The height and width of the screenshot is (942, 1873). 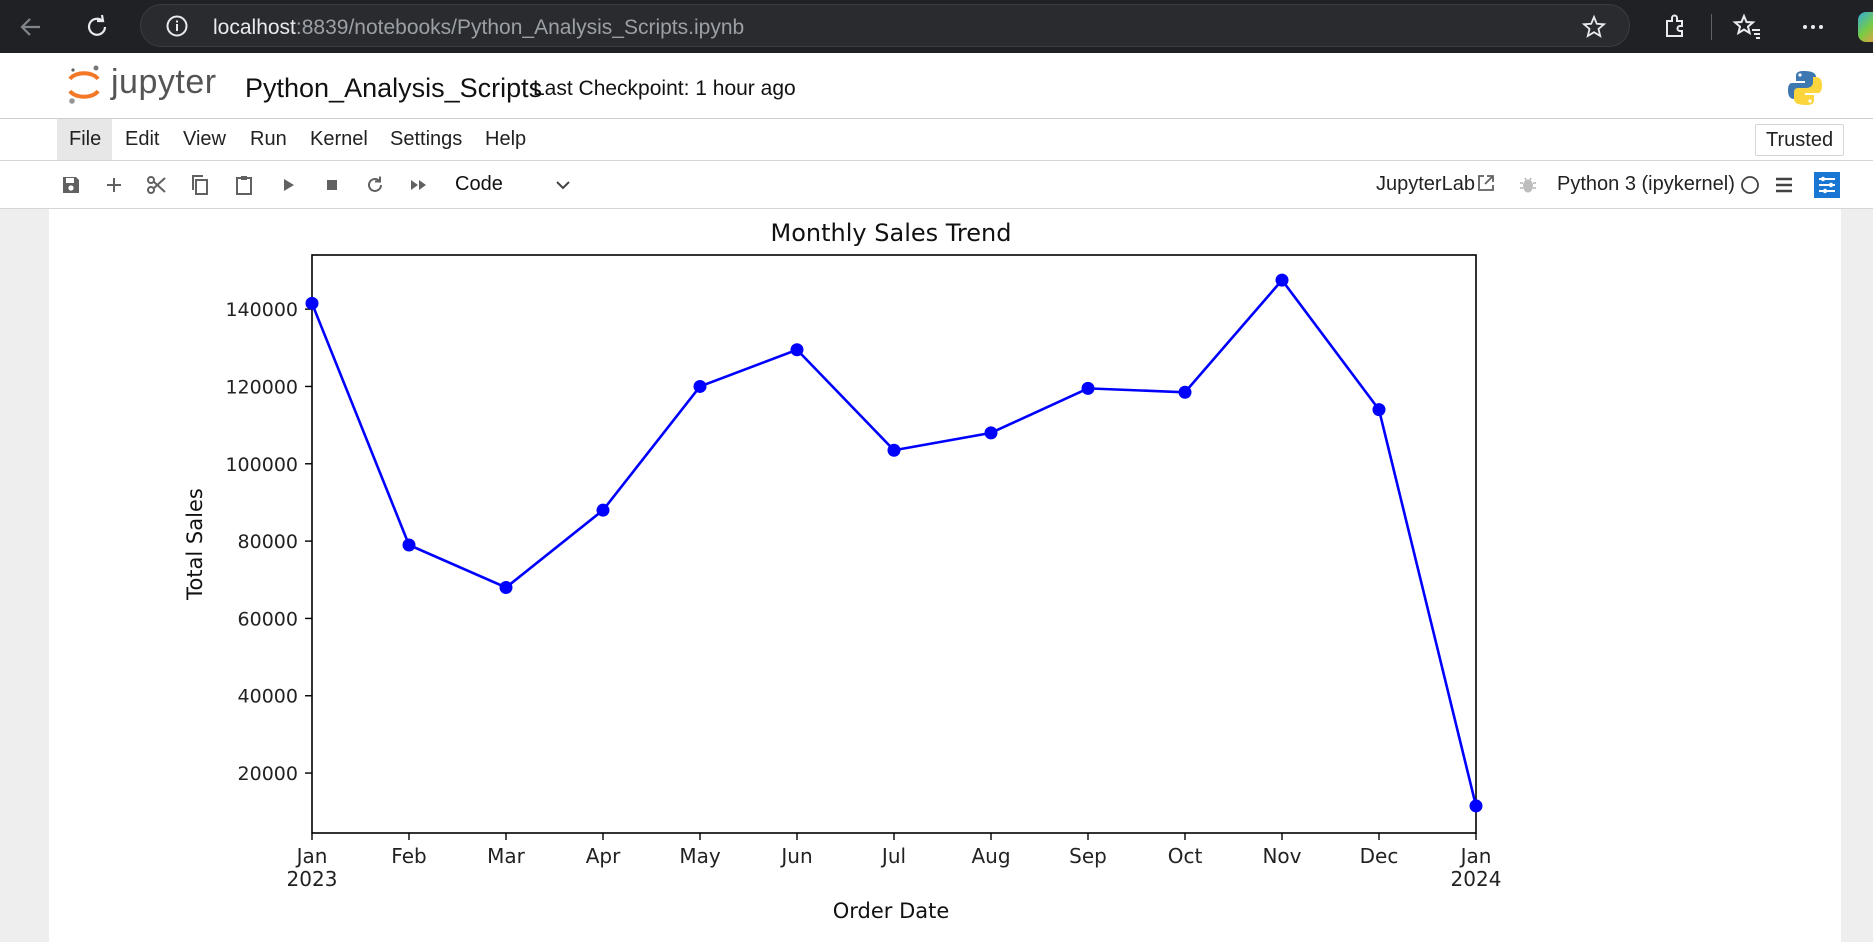 I want to click on toolbar-divider, so click(x=1711, y=27).